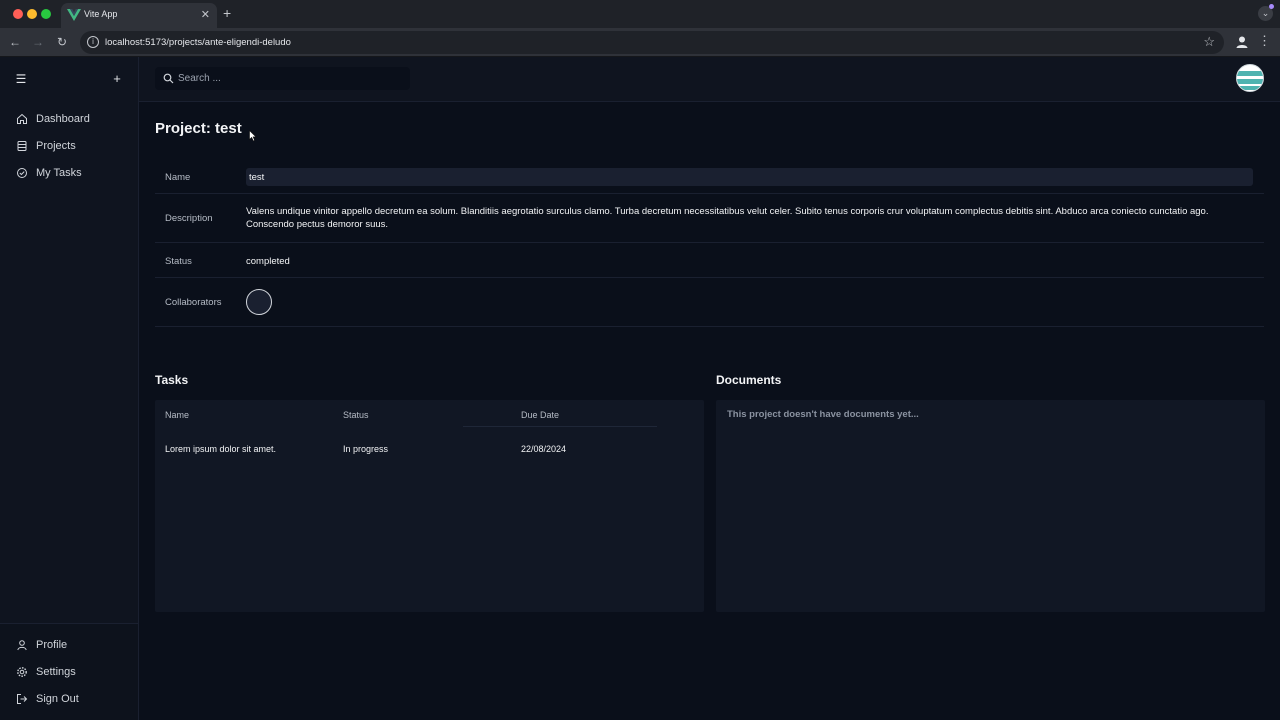 This screenshot has width=1280, height=720. Describe the element at coordinates (1209, 42) in the screenshot. I see `bookmark-star-icon: ☆` at that location.